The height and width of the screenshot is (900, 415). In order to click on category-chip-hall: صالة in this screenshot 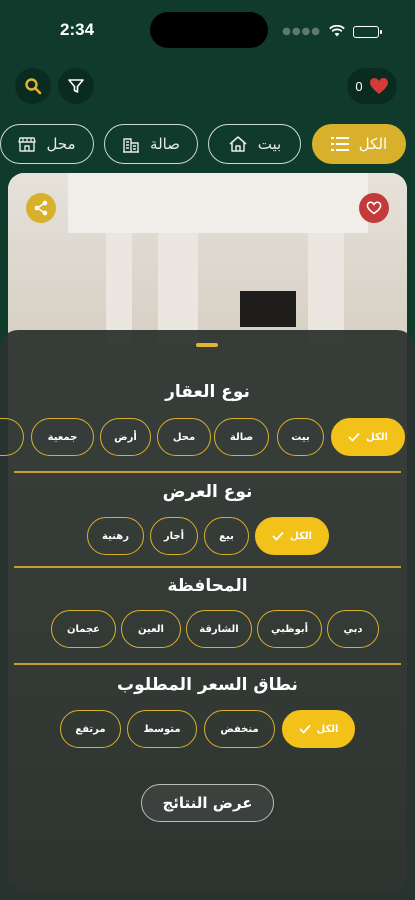, I will do `click(151, 144)`.